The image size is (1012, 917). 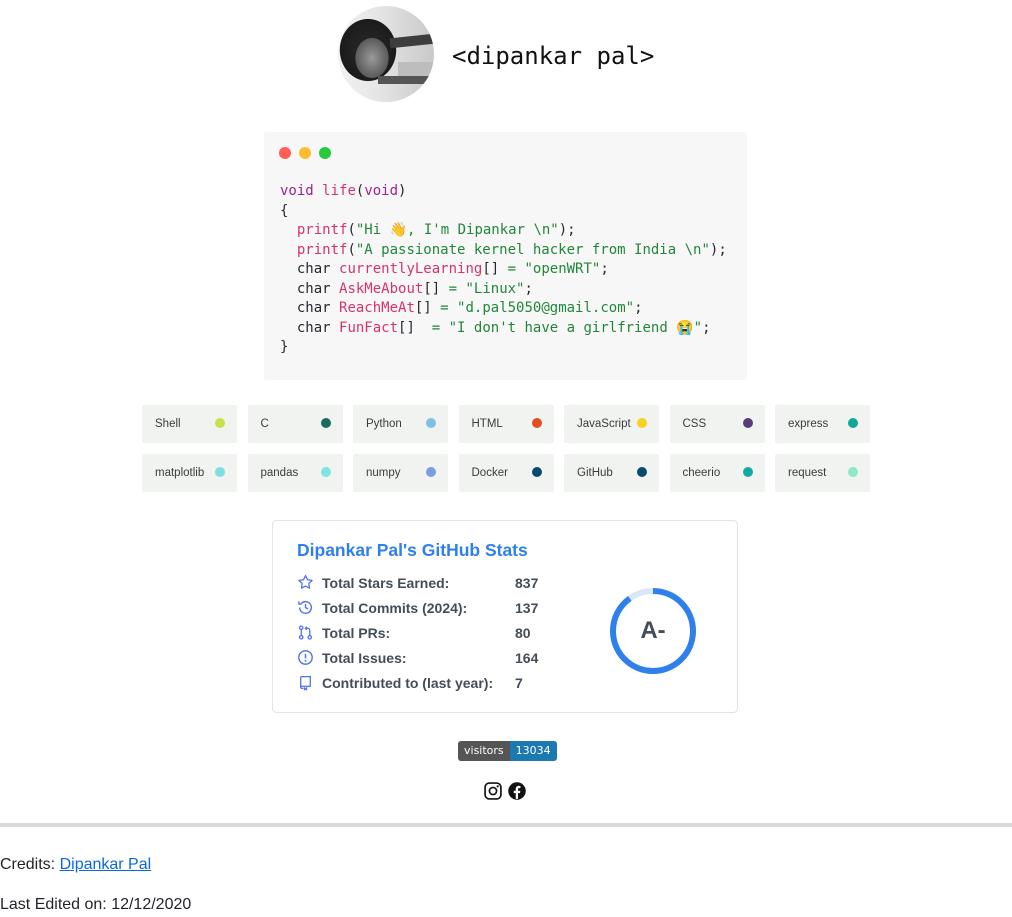 What do you see at coordinates (484, 751) in the screenshot?
I see `badge-label: visitors` at bounding box center [484, 751].